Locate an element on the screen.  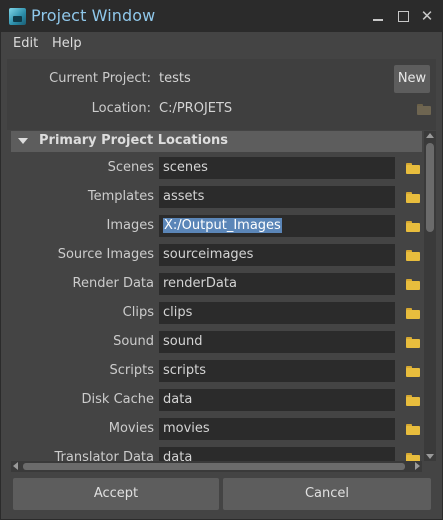
horizontal-scroll-thumb is located at coordinates (214, 466).